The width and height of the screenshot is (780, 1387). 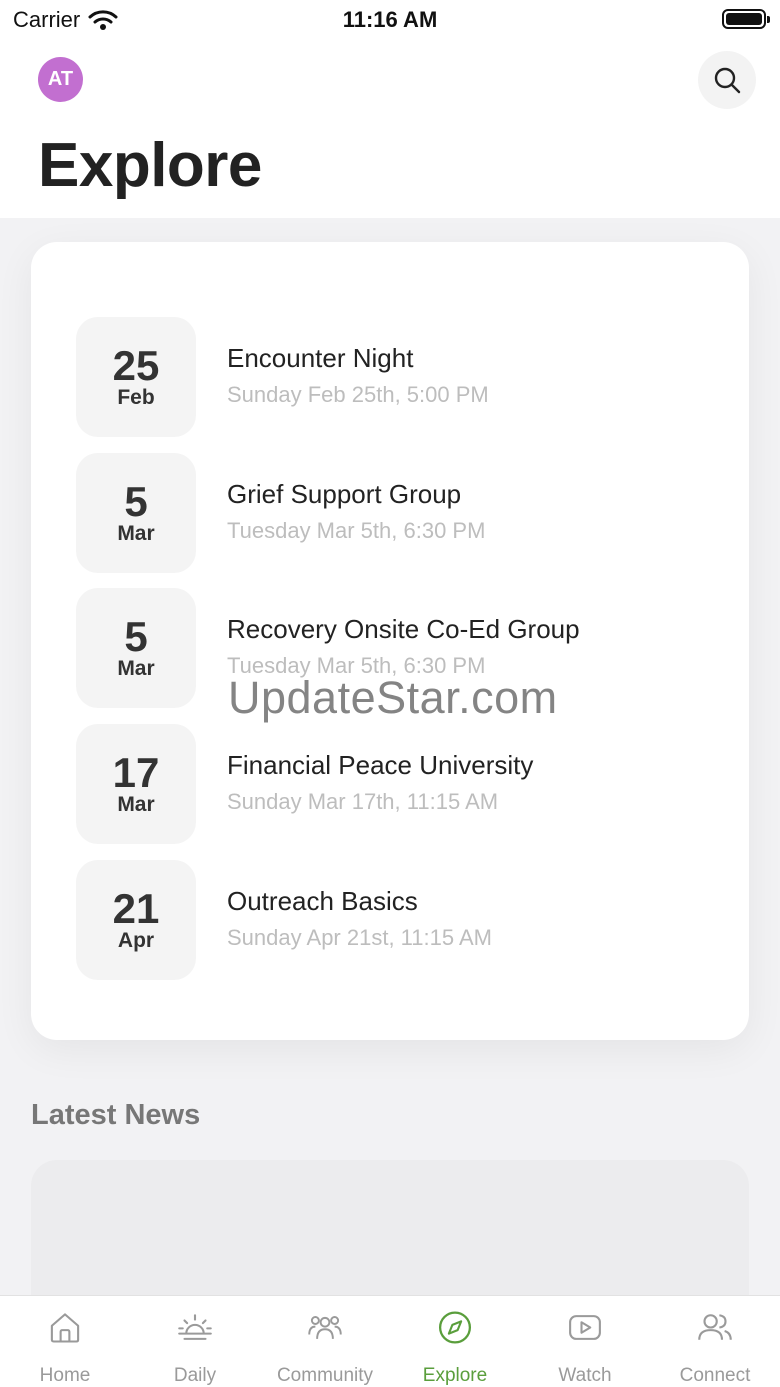 What do you see at coordinates (393, 697) in the screenshot?
I see `watermark: UpdateStar.com` at bounding box center [393, 697].